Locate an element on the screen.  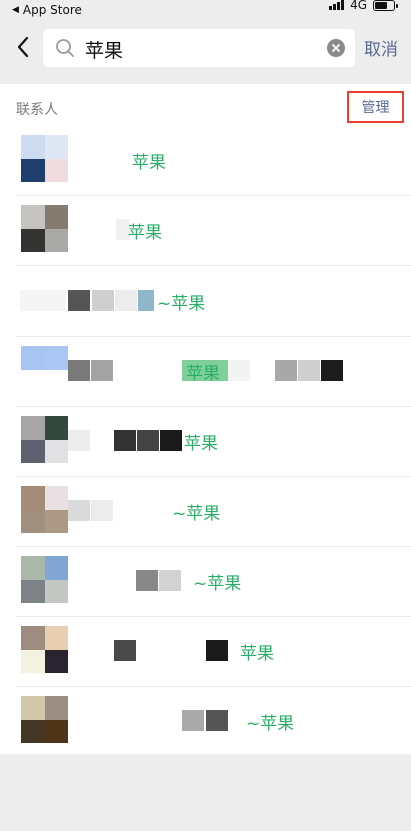
battery-icon is located at coordinates (385, 5).